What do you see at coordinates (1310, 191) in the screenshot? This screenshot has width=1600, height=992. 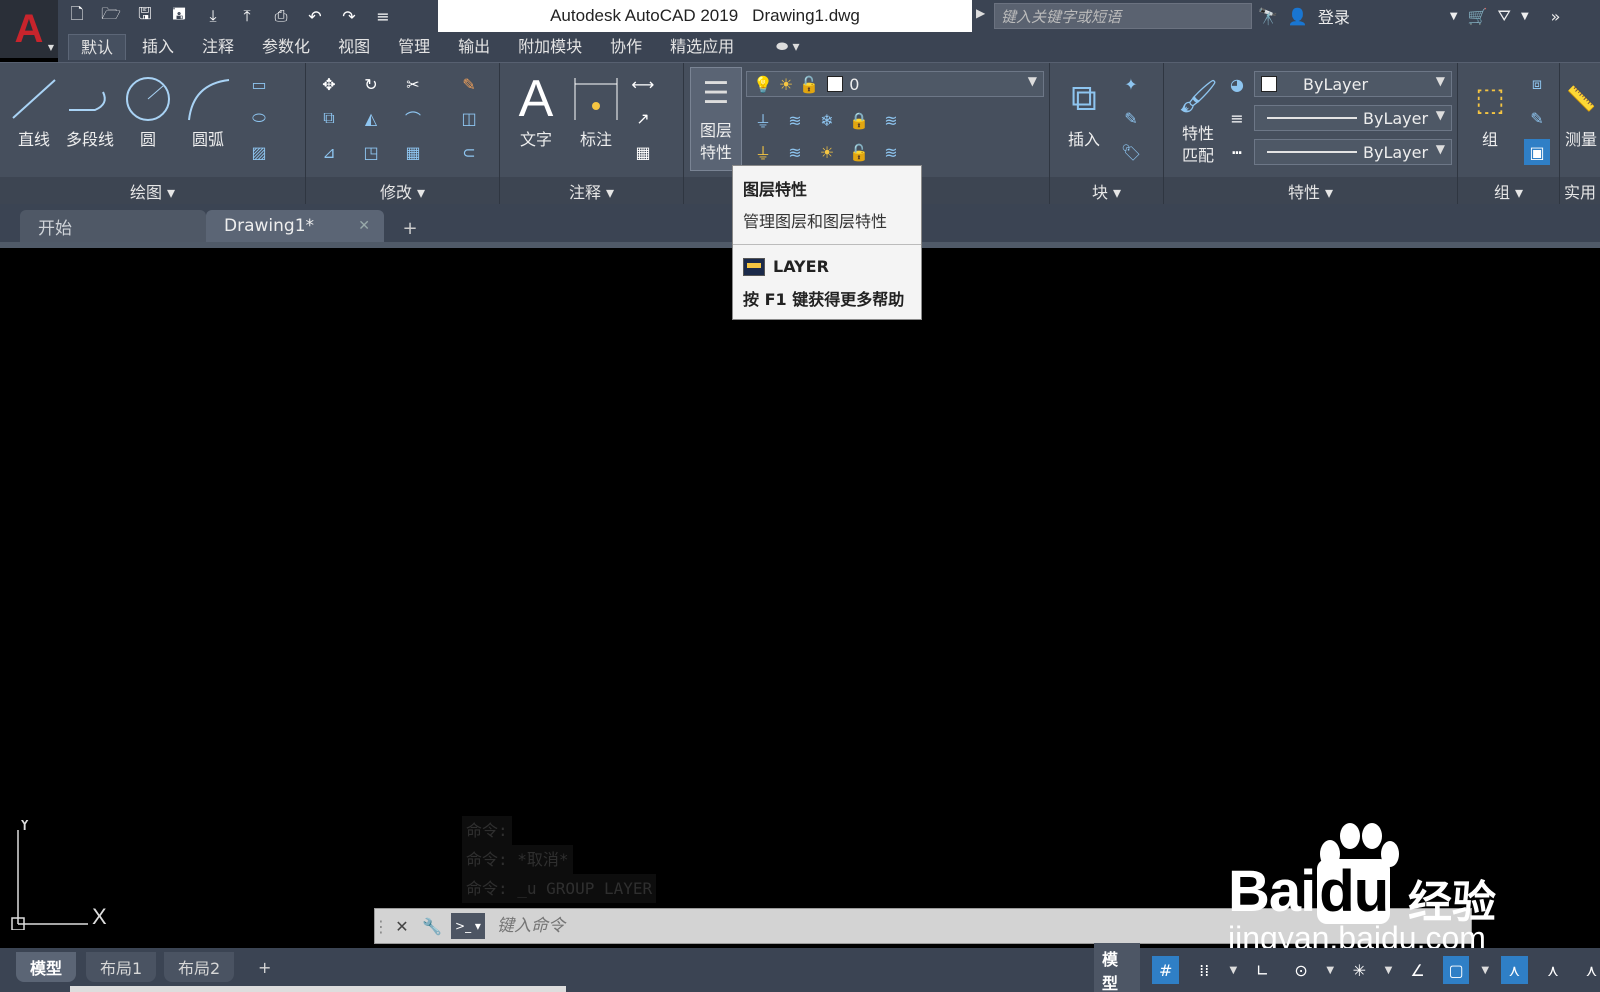 I see `properties-panel-title: 特性 ▾` at bounding box center [1310, 191].